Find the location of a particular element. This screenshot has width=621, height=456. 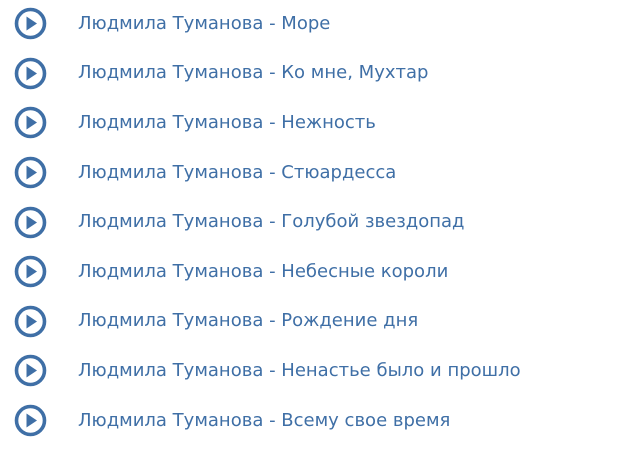

track-item: Людмила Туманова - Рождение дня is located at coordinates (310, 322).